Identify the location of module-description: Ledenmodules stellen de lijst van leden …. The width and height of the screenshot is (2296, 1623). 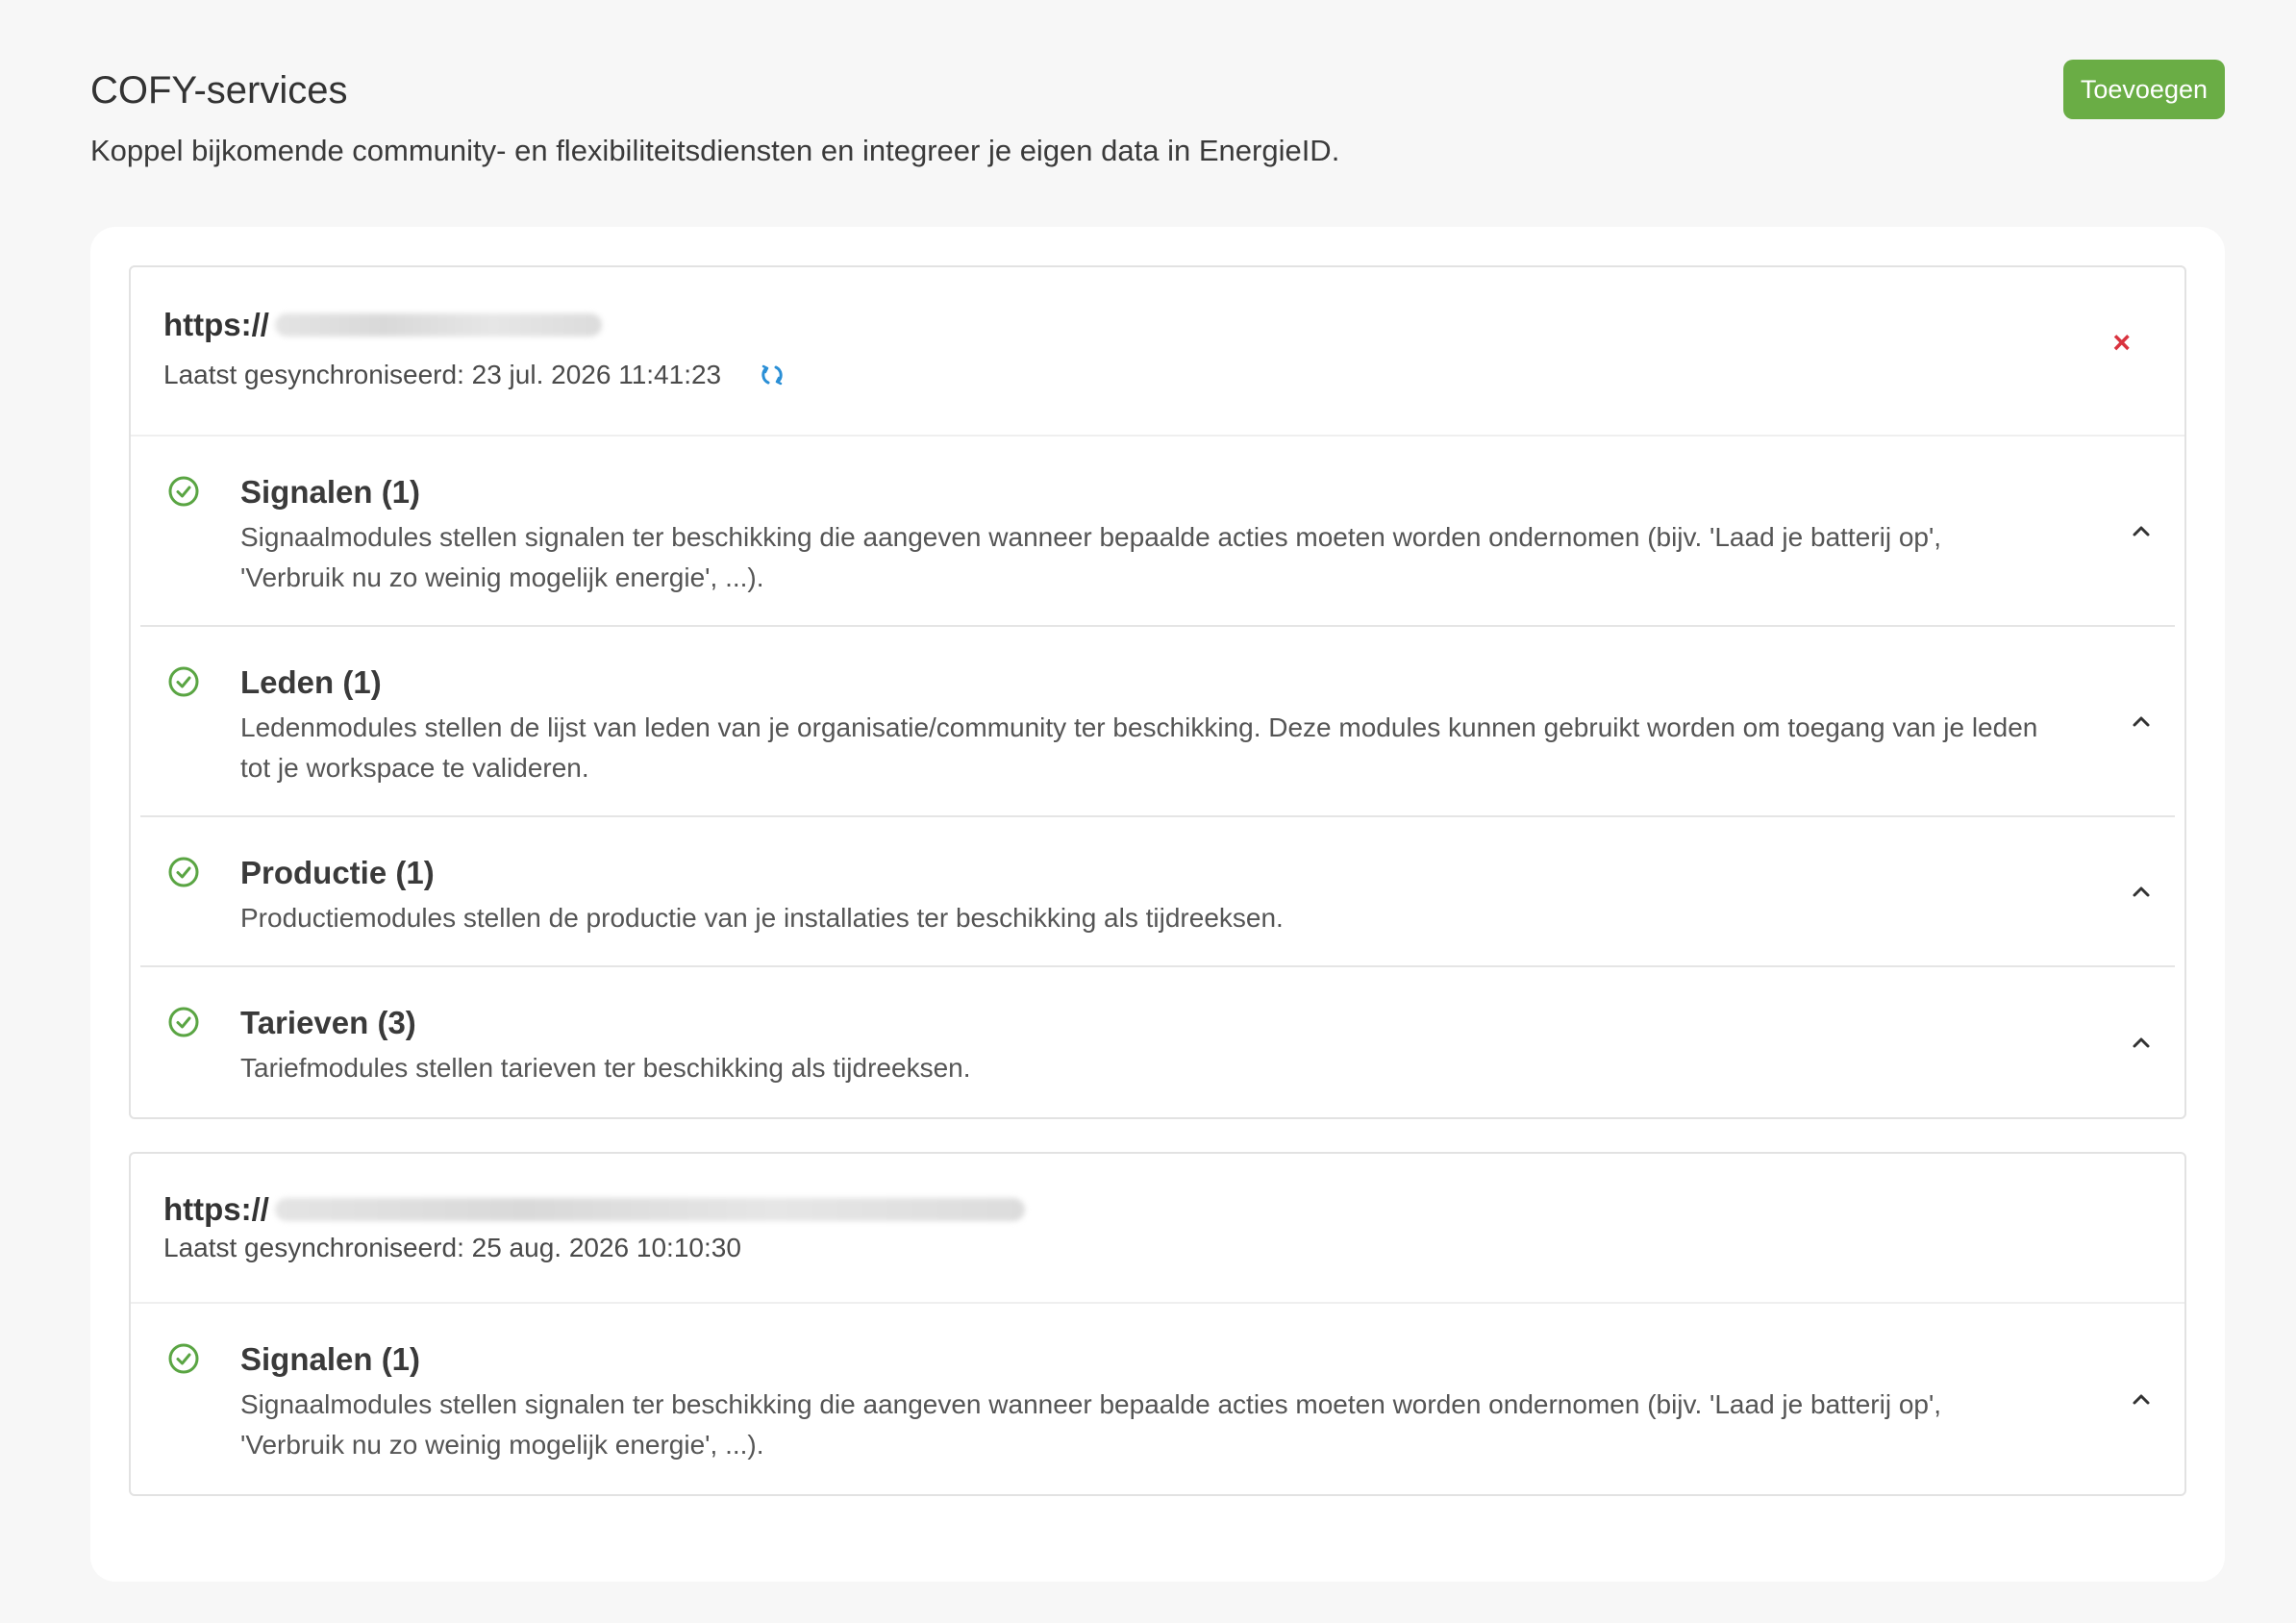
(1139, 747).